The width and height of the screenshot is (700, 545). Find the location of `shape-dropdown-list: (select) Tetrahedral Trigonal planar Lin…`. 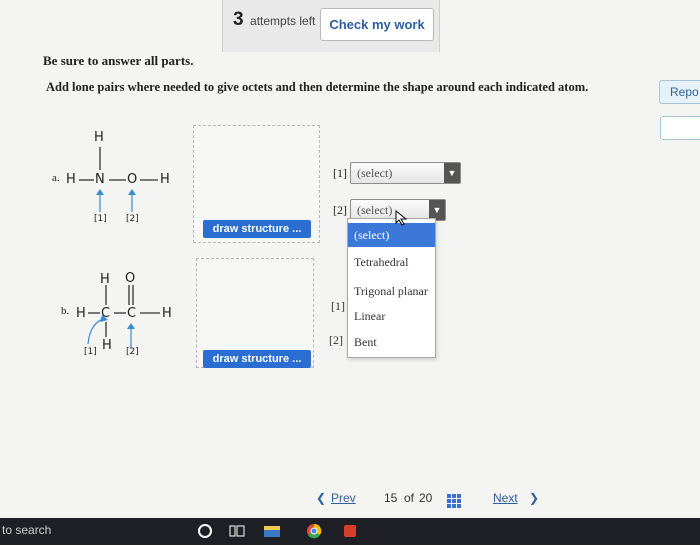

shape-dropdown-list: (select) Tetrahedral Trigonal planar Lin… is located at coordinates (391, 288).